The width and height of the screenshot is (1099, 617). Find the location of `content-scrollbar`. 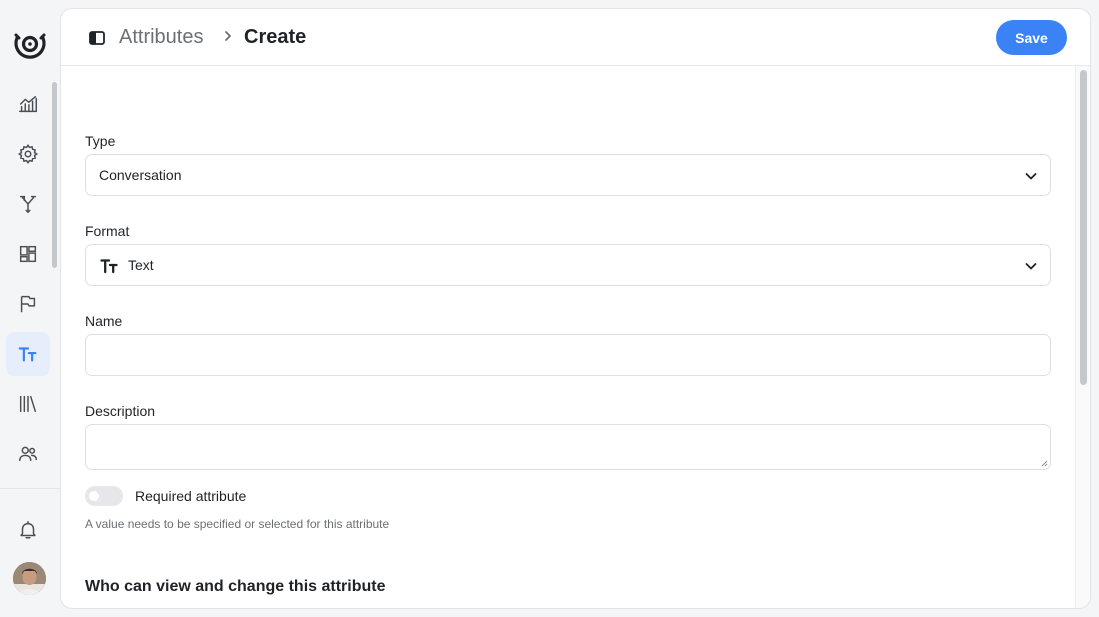

content-scrollbar is located at coordinates (1082, 337).